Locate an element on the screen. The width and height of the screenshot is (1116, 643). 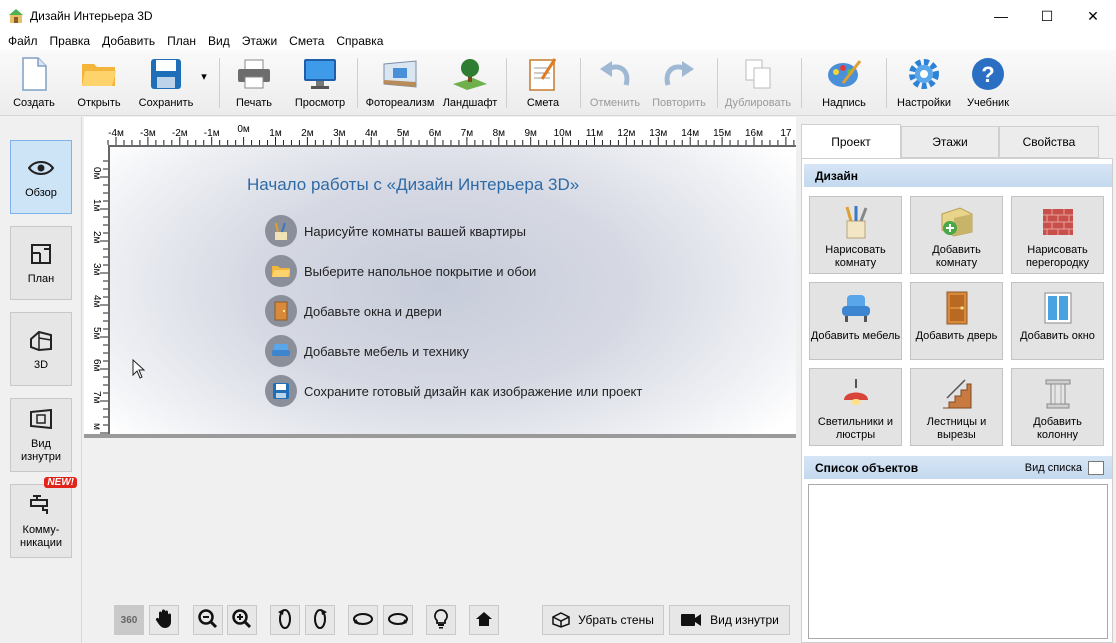
floppy-disk-icon is located at coordinates (166, 74).